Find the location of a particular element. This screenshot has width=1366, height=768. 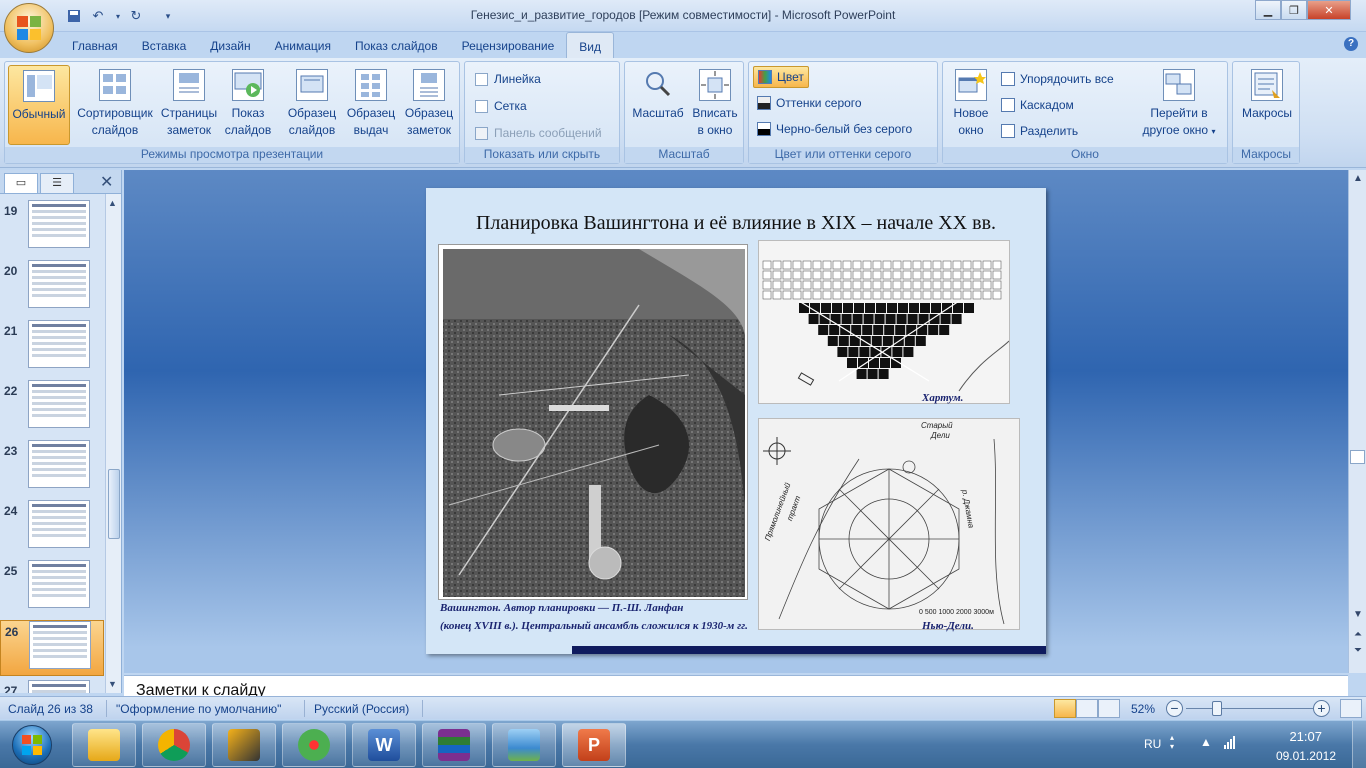

tab-design: Дизайн is located at coordinates (230, 45).